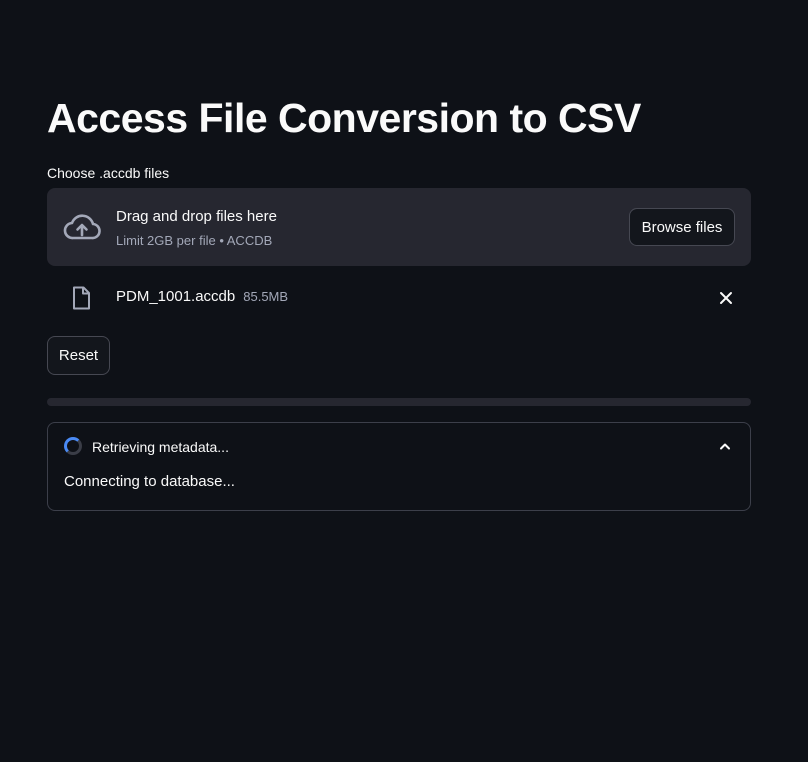 The image size is (808, 762). I want to click on remove-file-button, so click(726, 298).